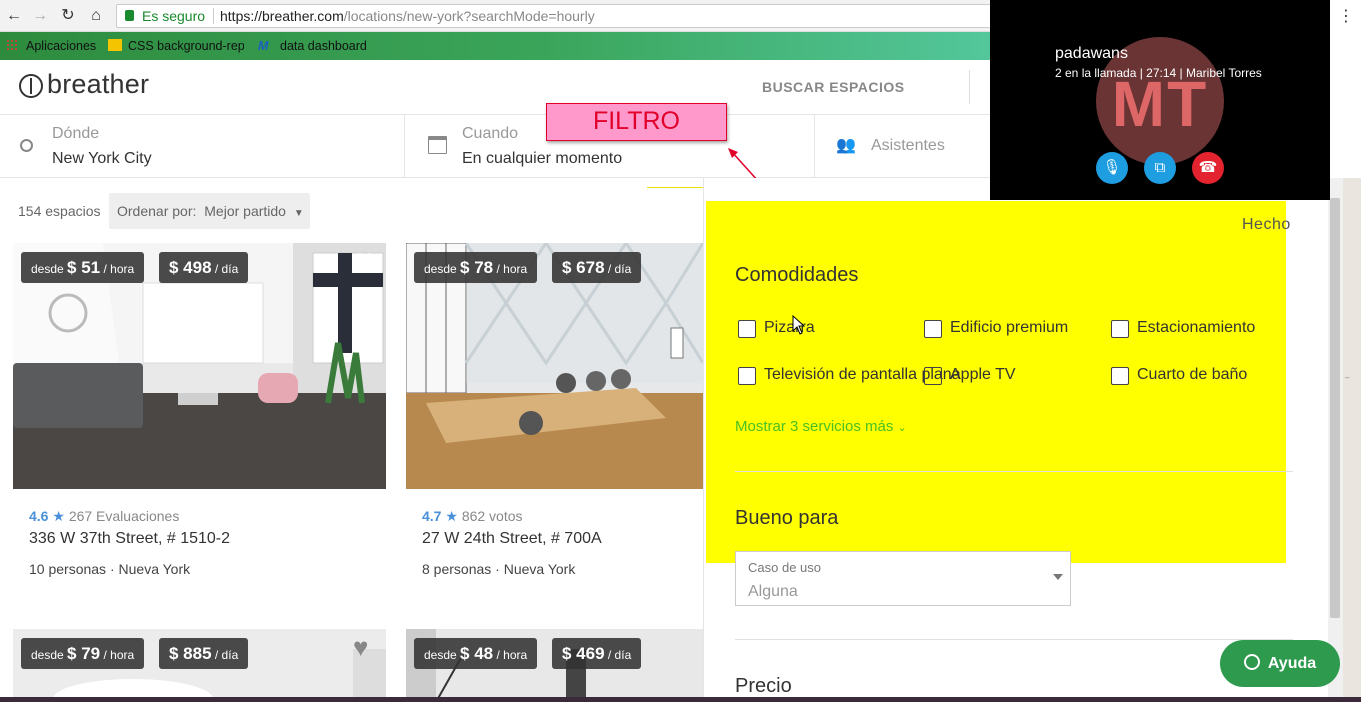 This screenshot has width=1361, height=702. What do you see at coordinates (969, 87) in the screenshot?
I see `header-divider` at bounding box center [969, 87].